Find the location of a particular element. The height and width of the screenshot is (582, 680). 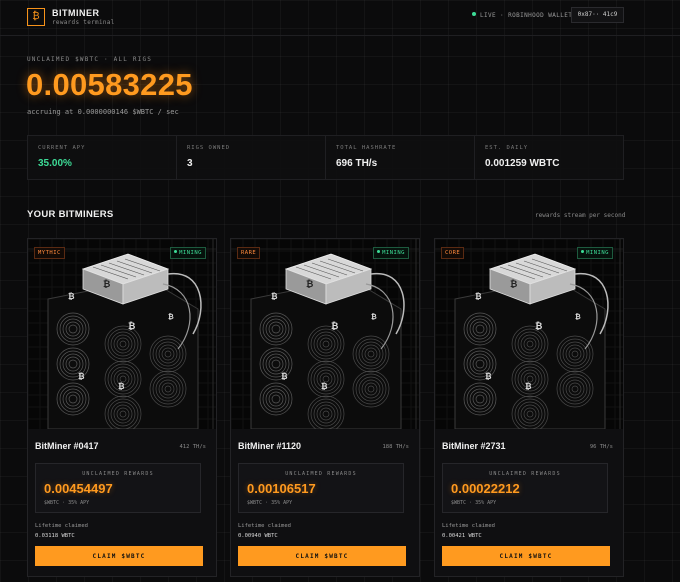

bitcoin-logo-icon: ₿ is located at coordinates (36, 17).